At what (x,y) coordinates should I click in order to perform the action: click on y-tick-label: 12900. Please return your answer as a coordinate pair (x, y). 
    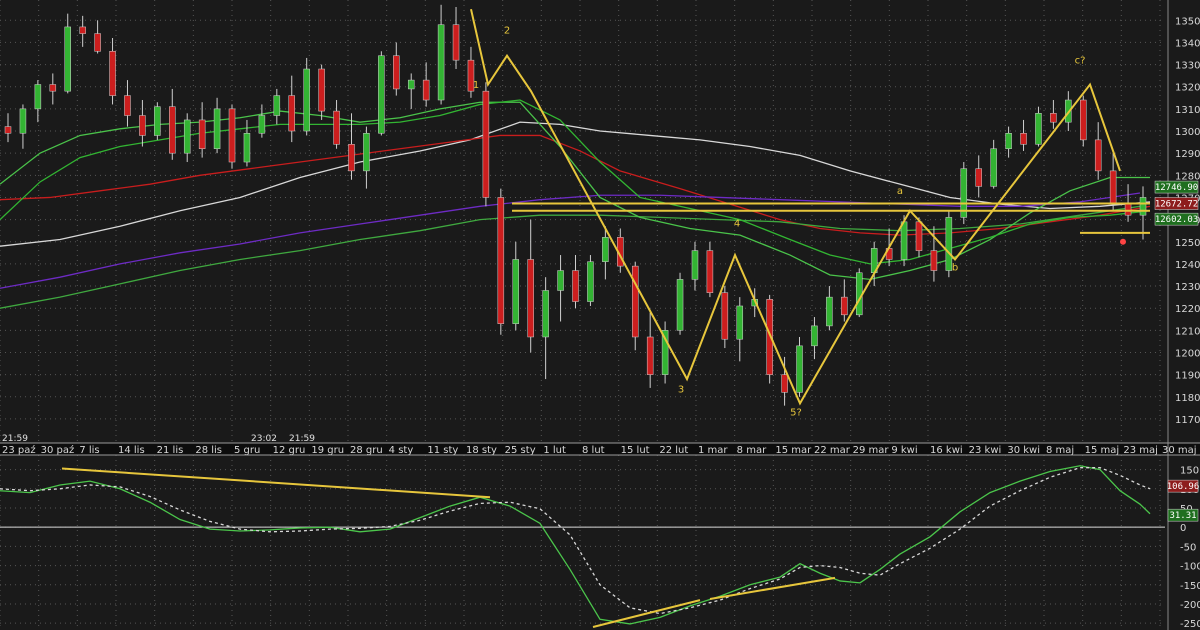
    Looking at the image, I should click on (1187, 154).